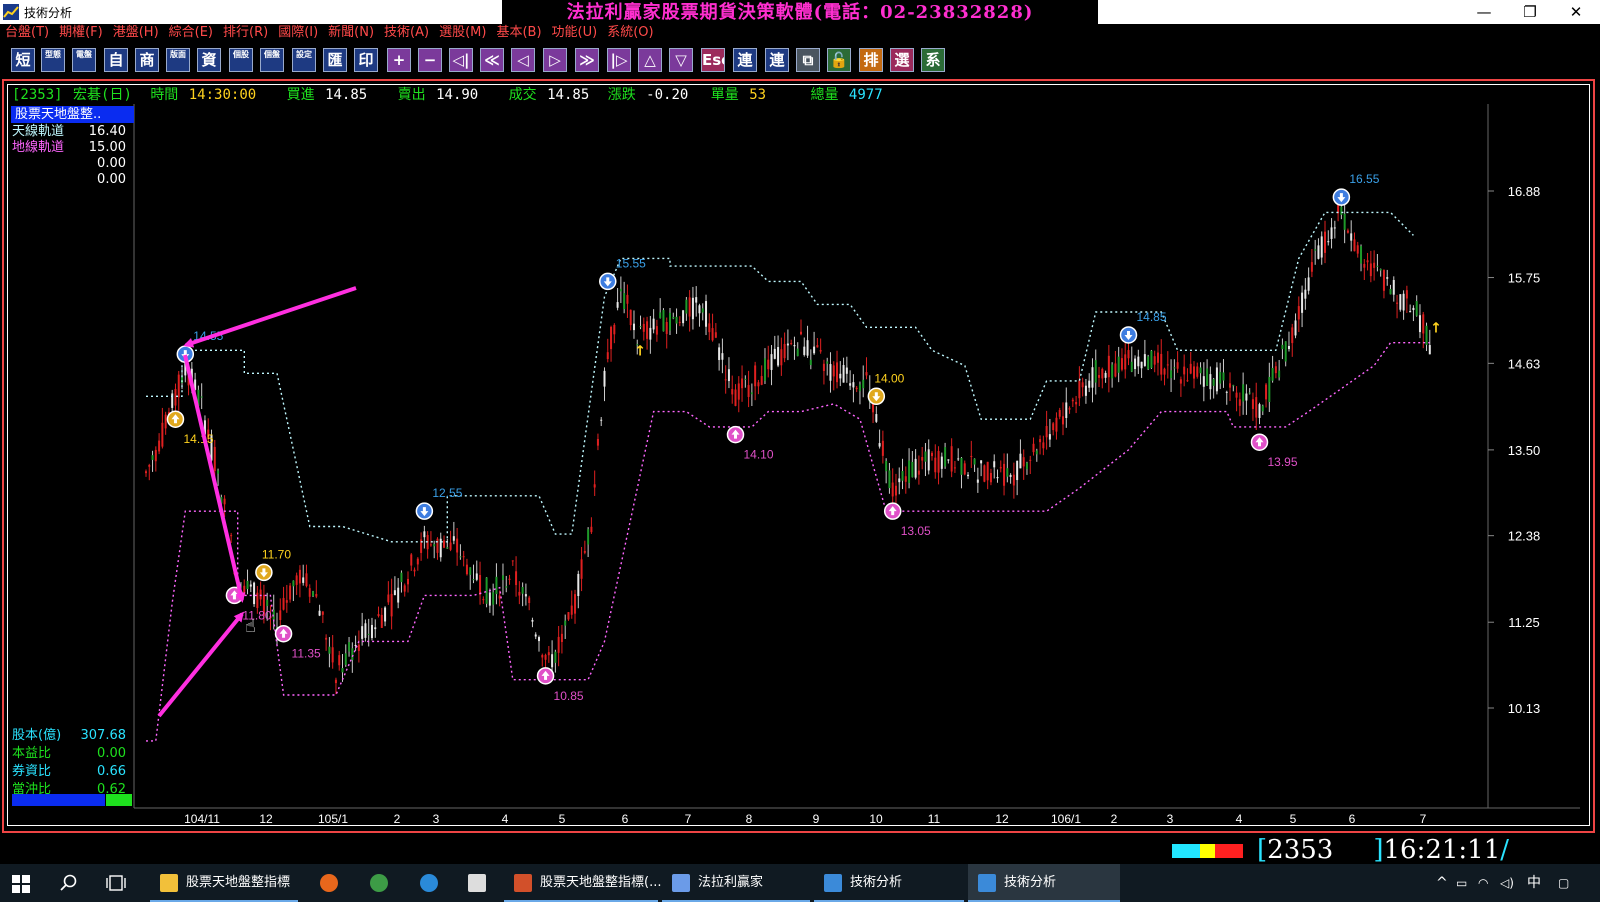 This screenshot has height=902, width=1600. Describe the element at coordinates (116, 883) in the screenshot. I see `task-view-icon` at that location.